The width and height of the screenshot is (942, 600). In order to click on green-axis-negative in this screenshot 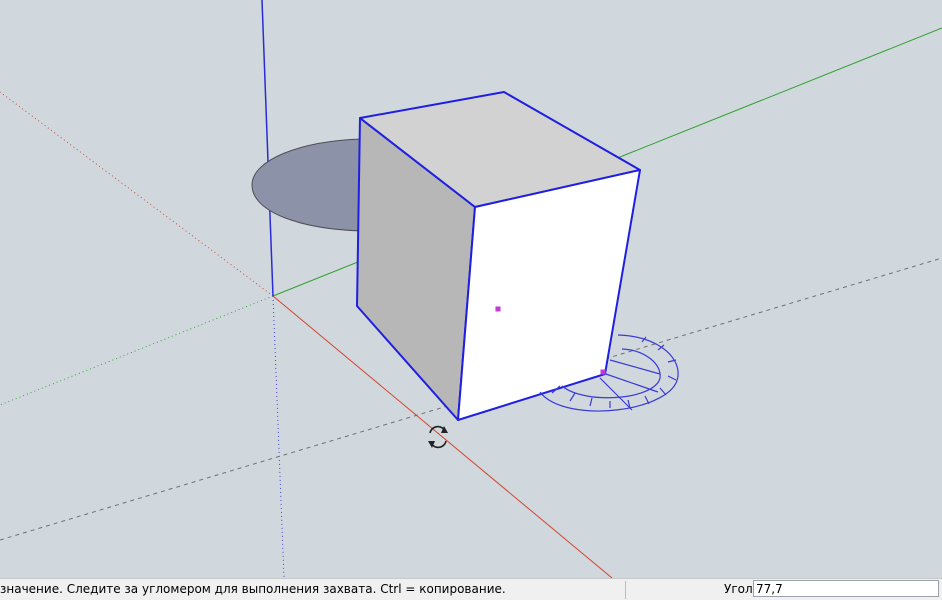, I will do `click(137, 350)`.